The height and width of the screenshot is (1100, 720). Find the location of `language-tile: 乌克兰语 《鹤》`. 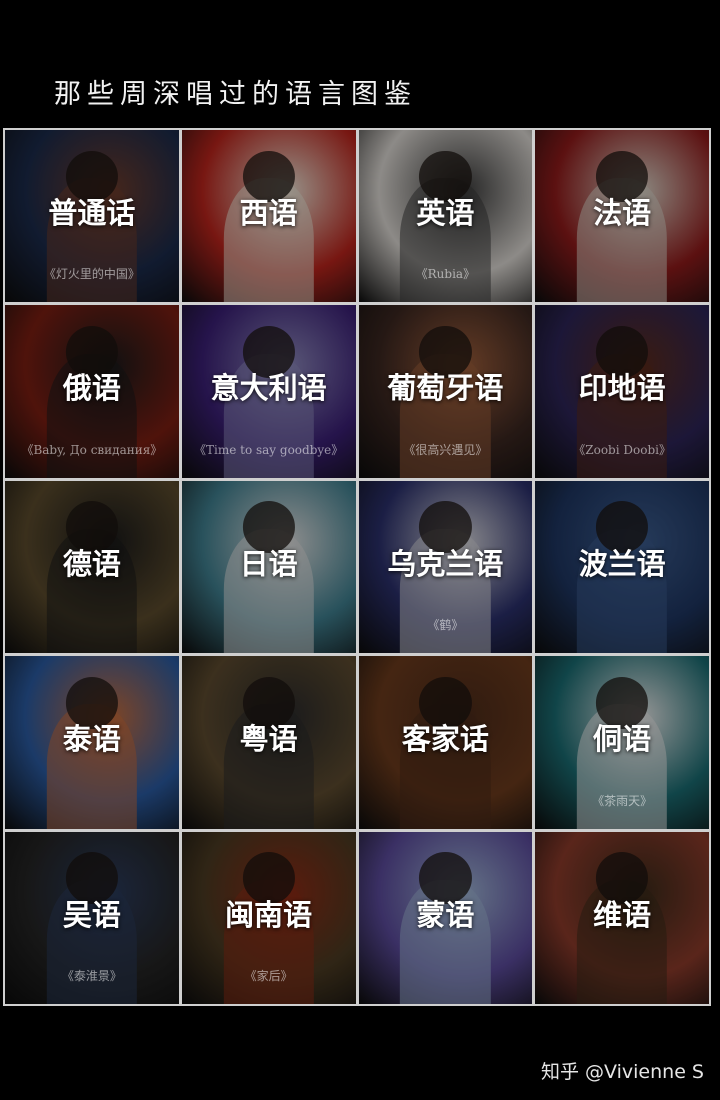

language-tile: 乌克兰语 《鹤》 is located at coordinates (445, 567).